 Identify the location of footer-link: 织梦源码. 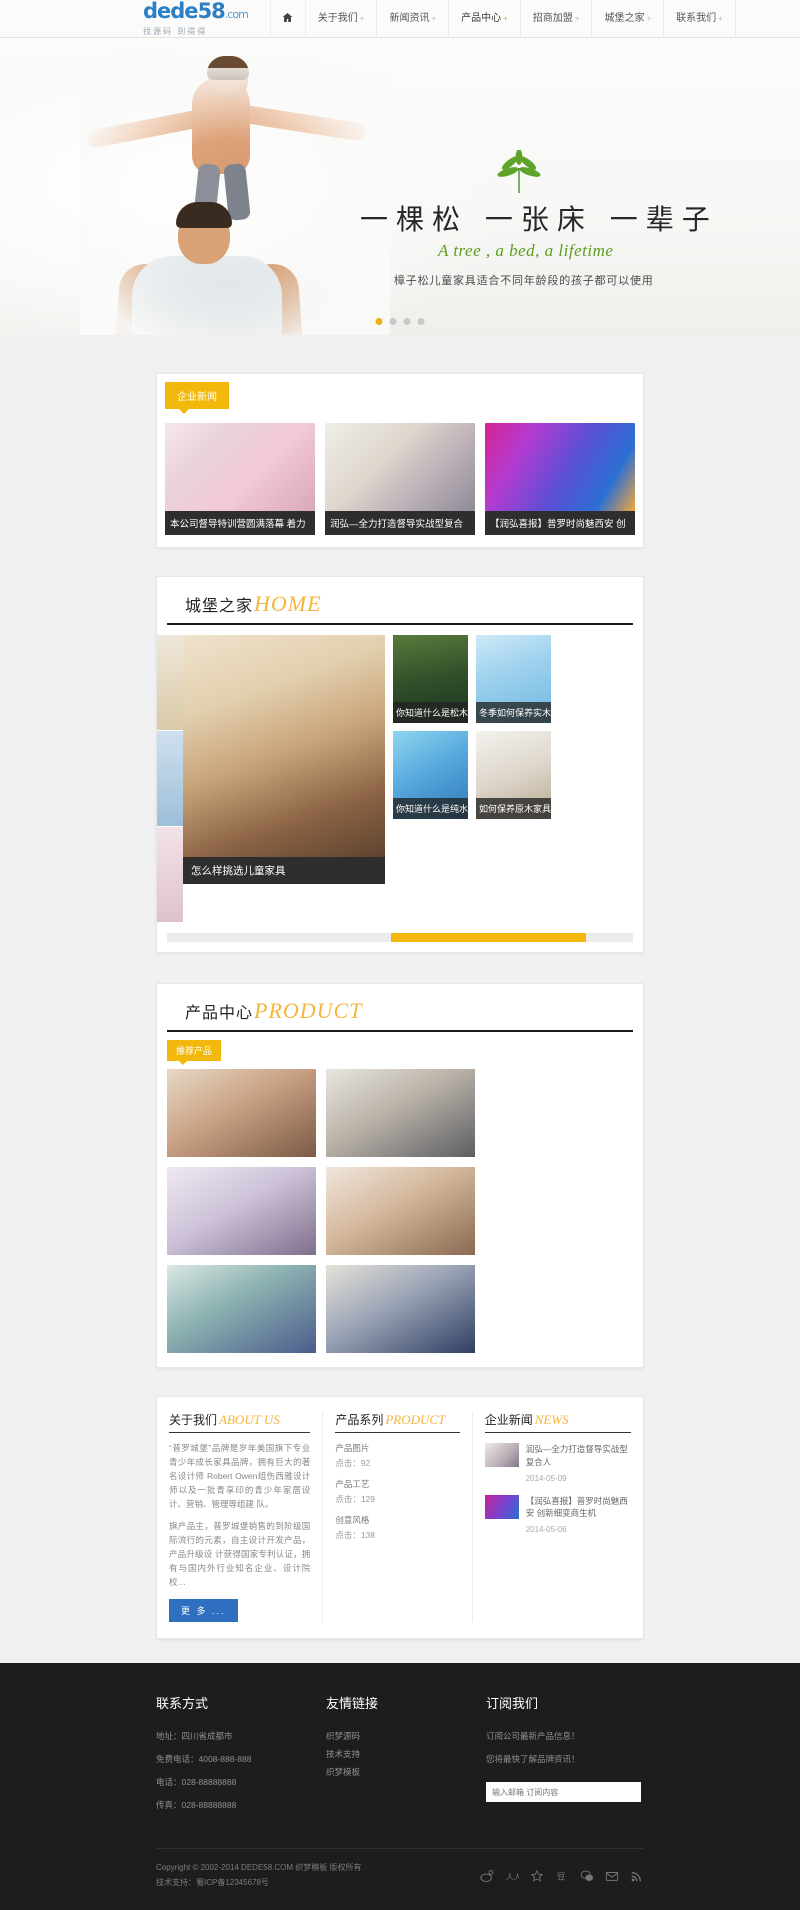
(406, 1736).